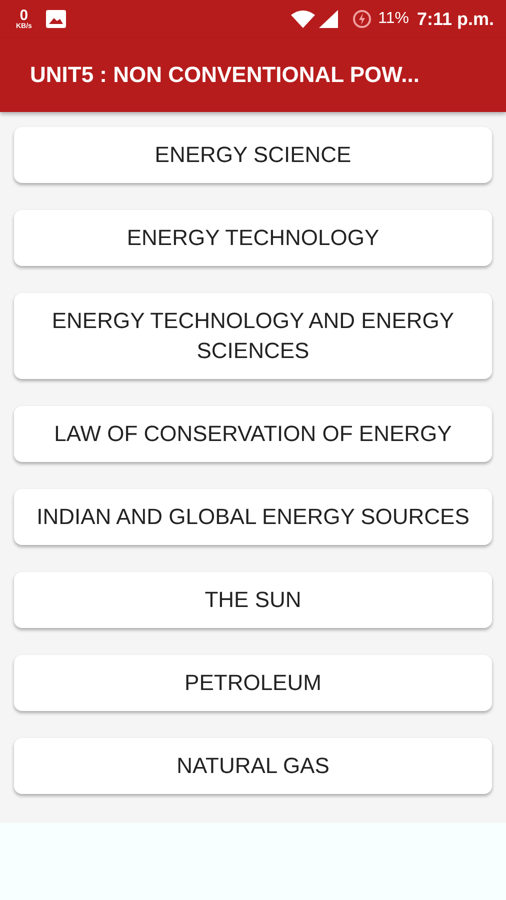 The height and width of the screenshot is (900, 506). I want to click on clock: 7:11 p.m., so click(455, 19).